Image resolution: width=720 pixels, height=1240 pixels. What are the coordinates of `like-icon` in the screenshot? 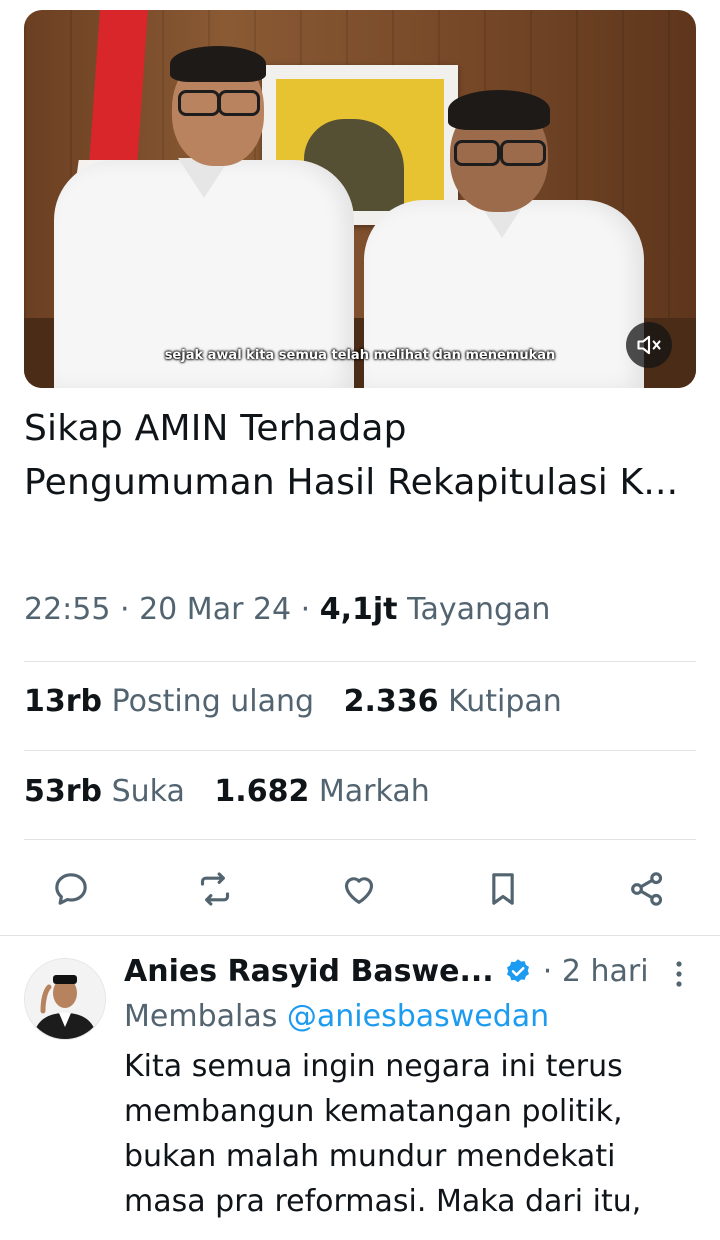 It's located at (359, 890).